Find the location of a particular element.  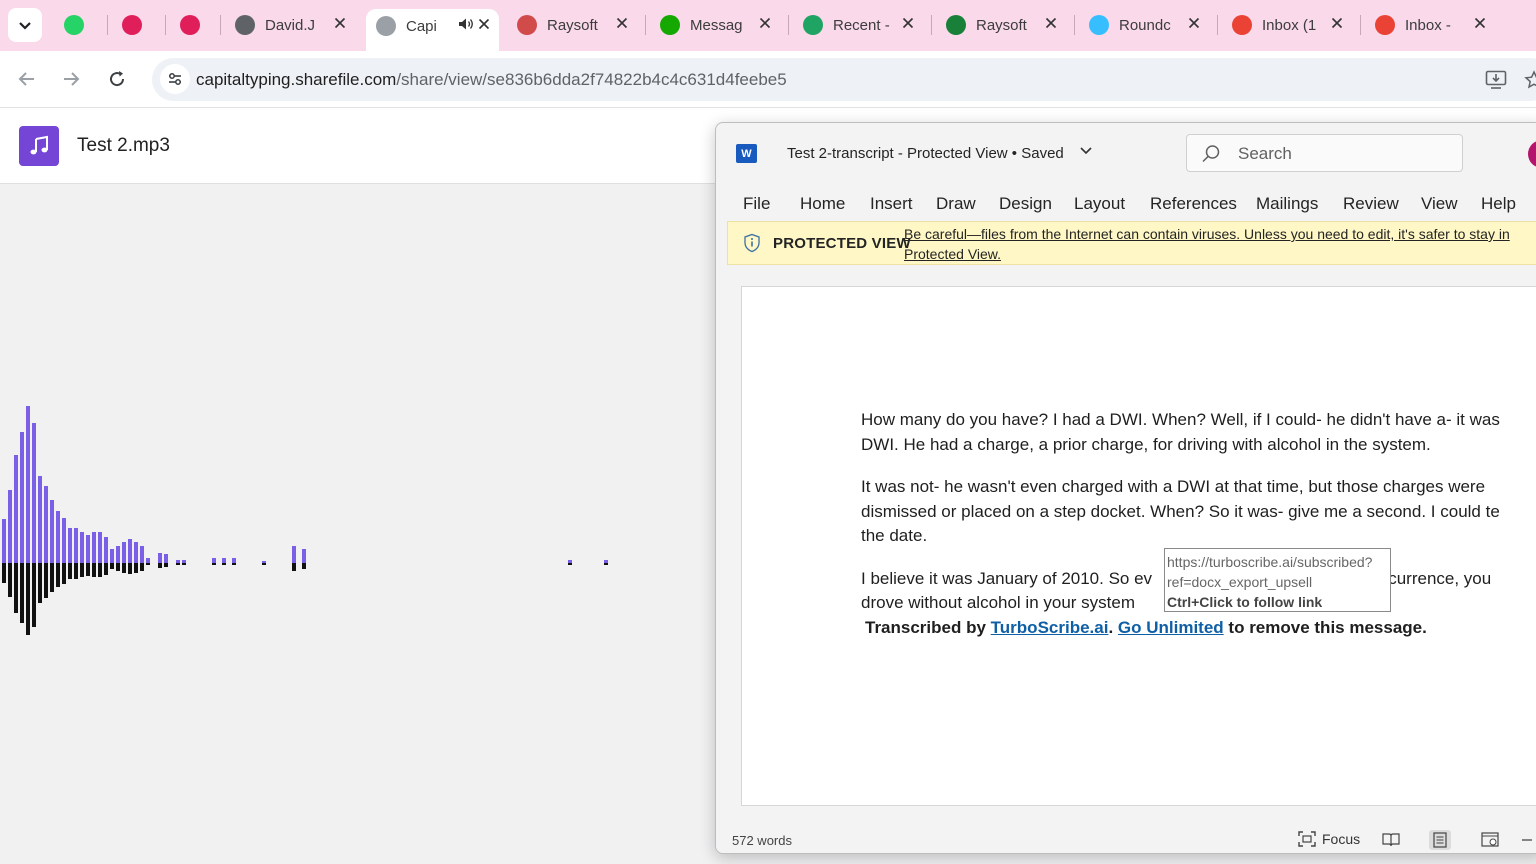

speaker-icon is located at coordinates (466, 26).